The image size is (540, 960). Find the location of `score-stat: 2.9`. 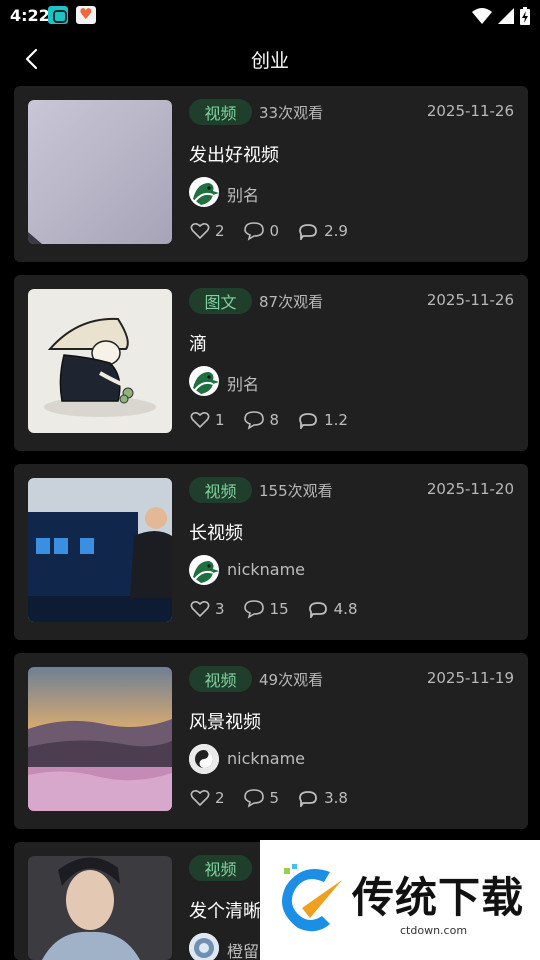

score-stat: 2.9 is located at coordinates (322, 231).